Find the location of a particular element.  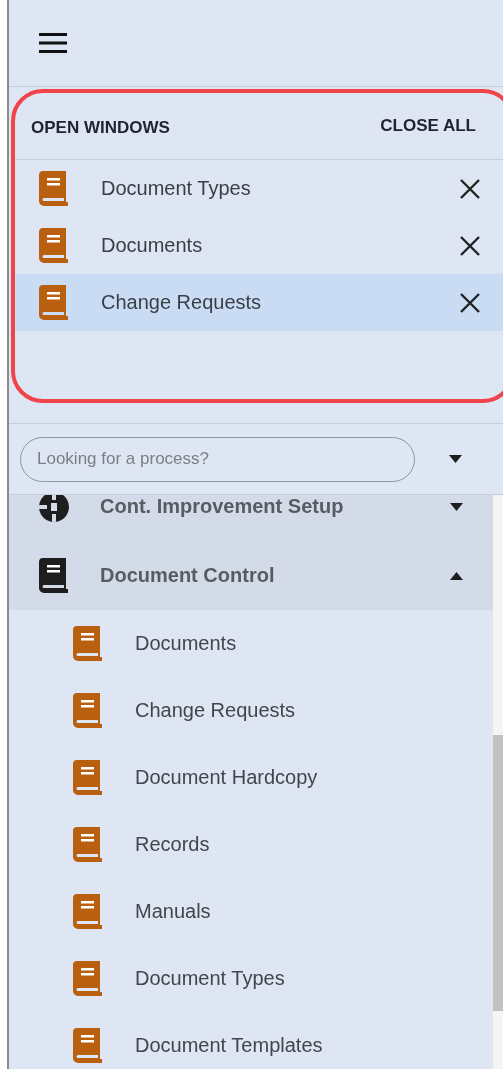

section-title: OPEN WINDOWS is located at coordinates (100, 127).